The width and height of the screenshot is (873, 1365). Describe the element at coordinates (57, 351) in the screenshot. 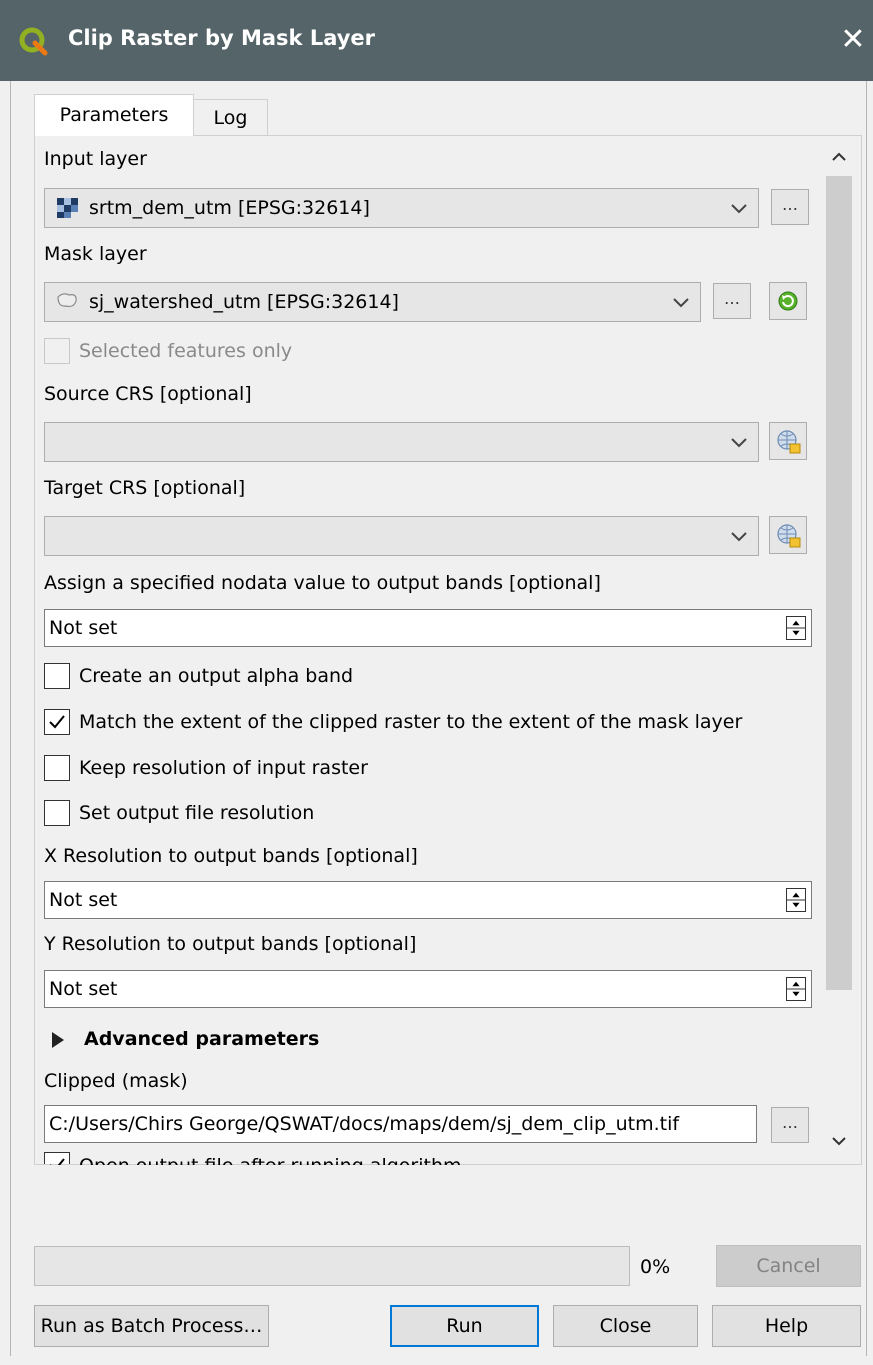

I see `selected-features-only-checkbox` at that location.